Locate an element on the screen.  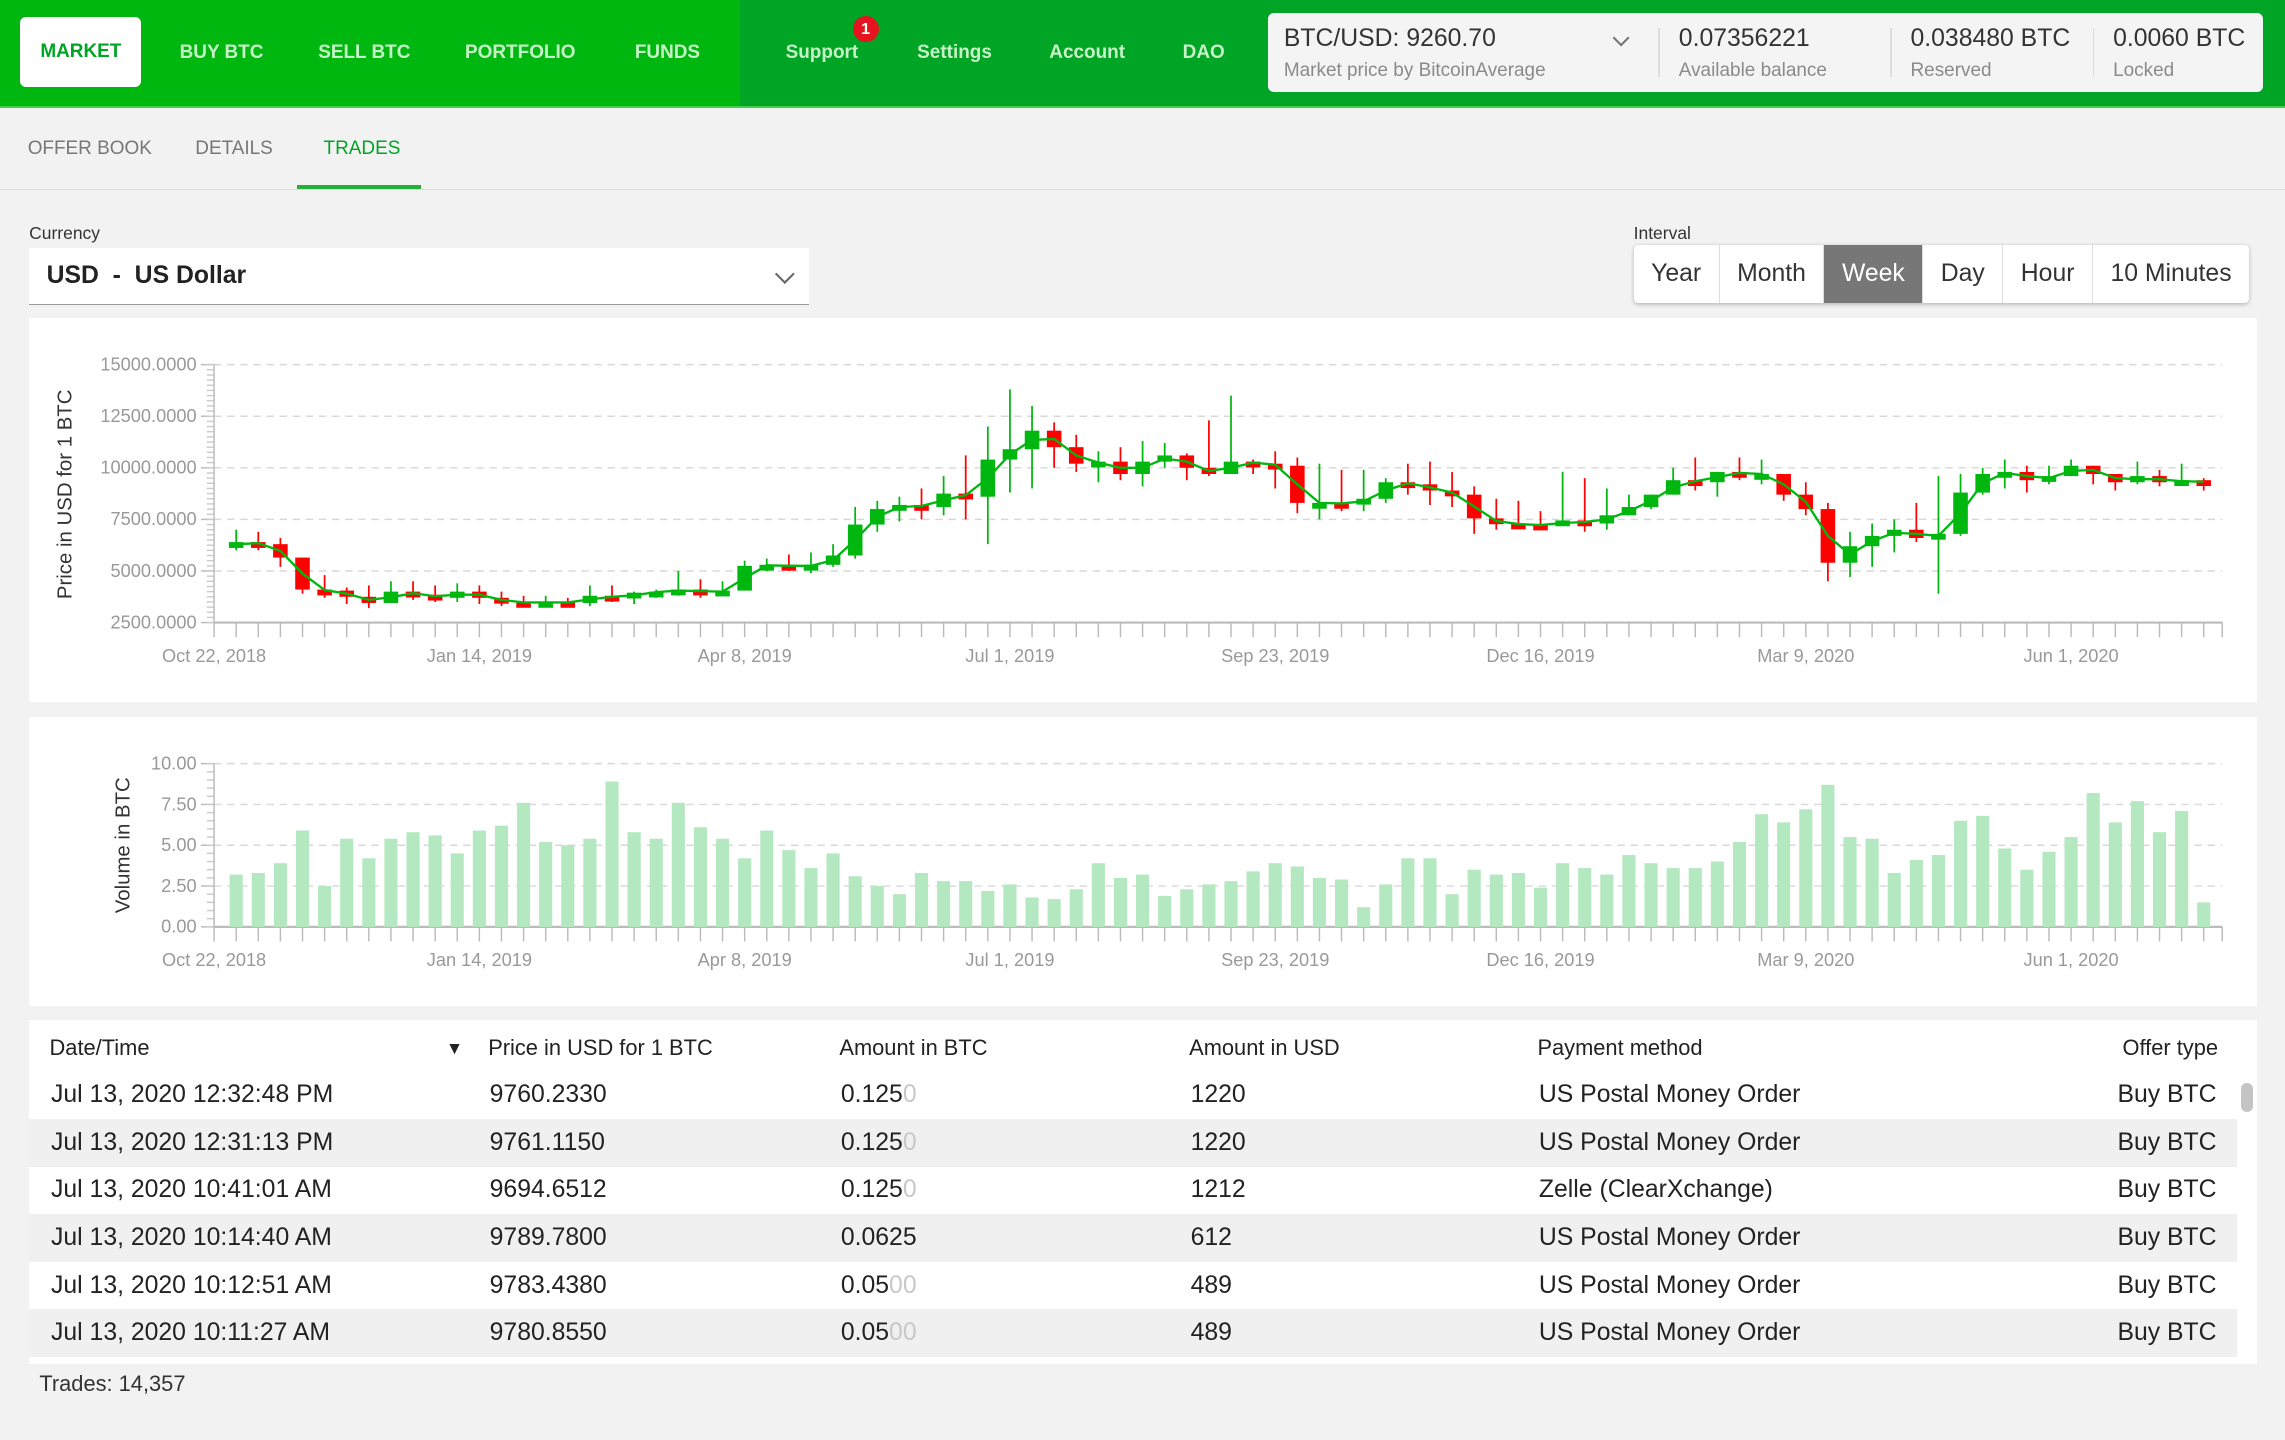
cell-amount-usd: 489 is located at coordinates (1211, 1285).